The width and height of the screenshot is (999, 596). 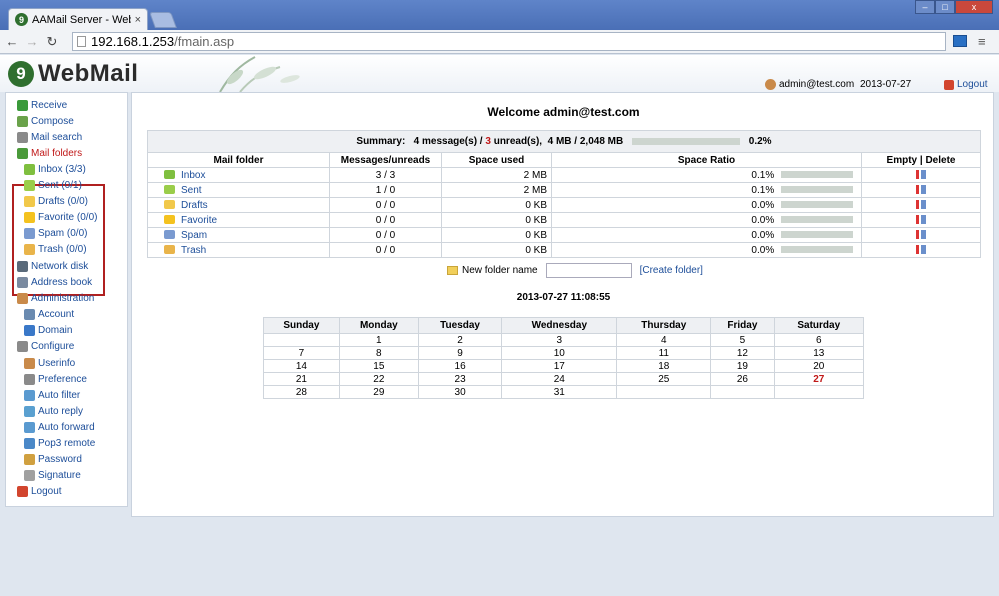 I want to click on user-email: admin@test.com, so click(x=817, y=84).